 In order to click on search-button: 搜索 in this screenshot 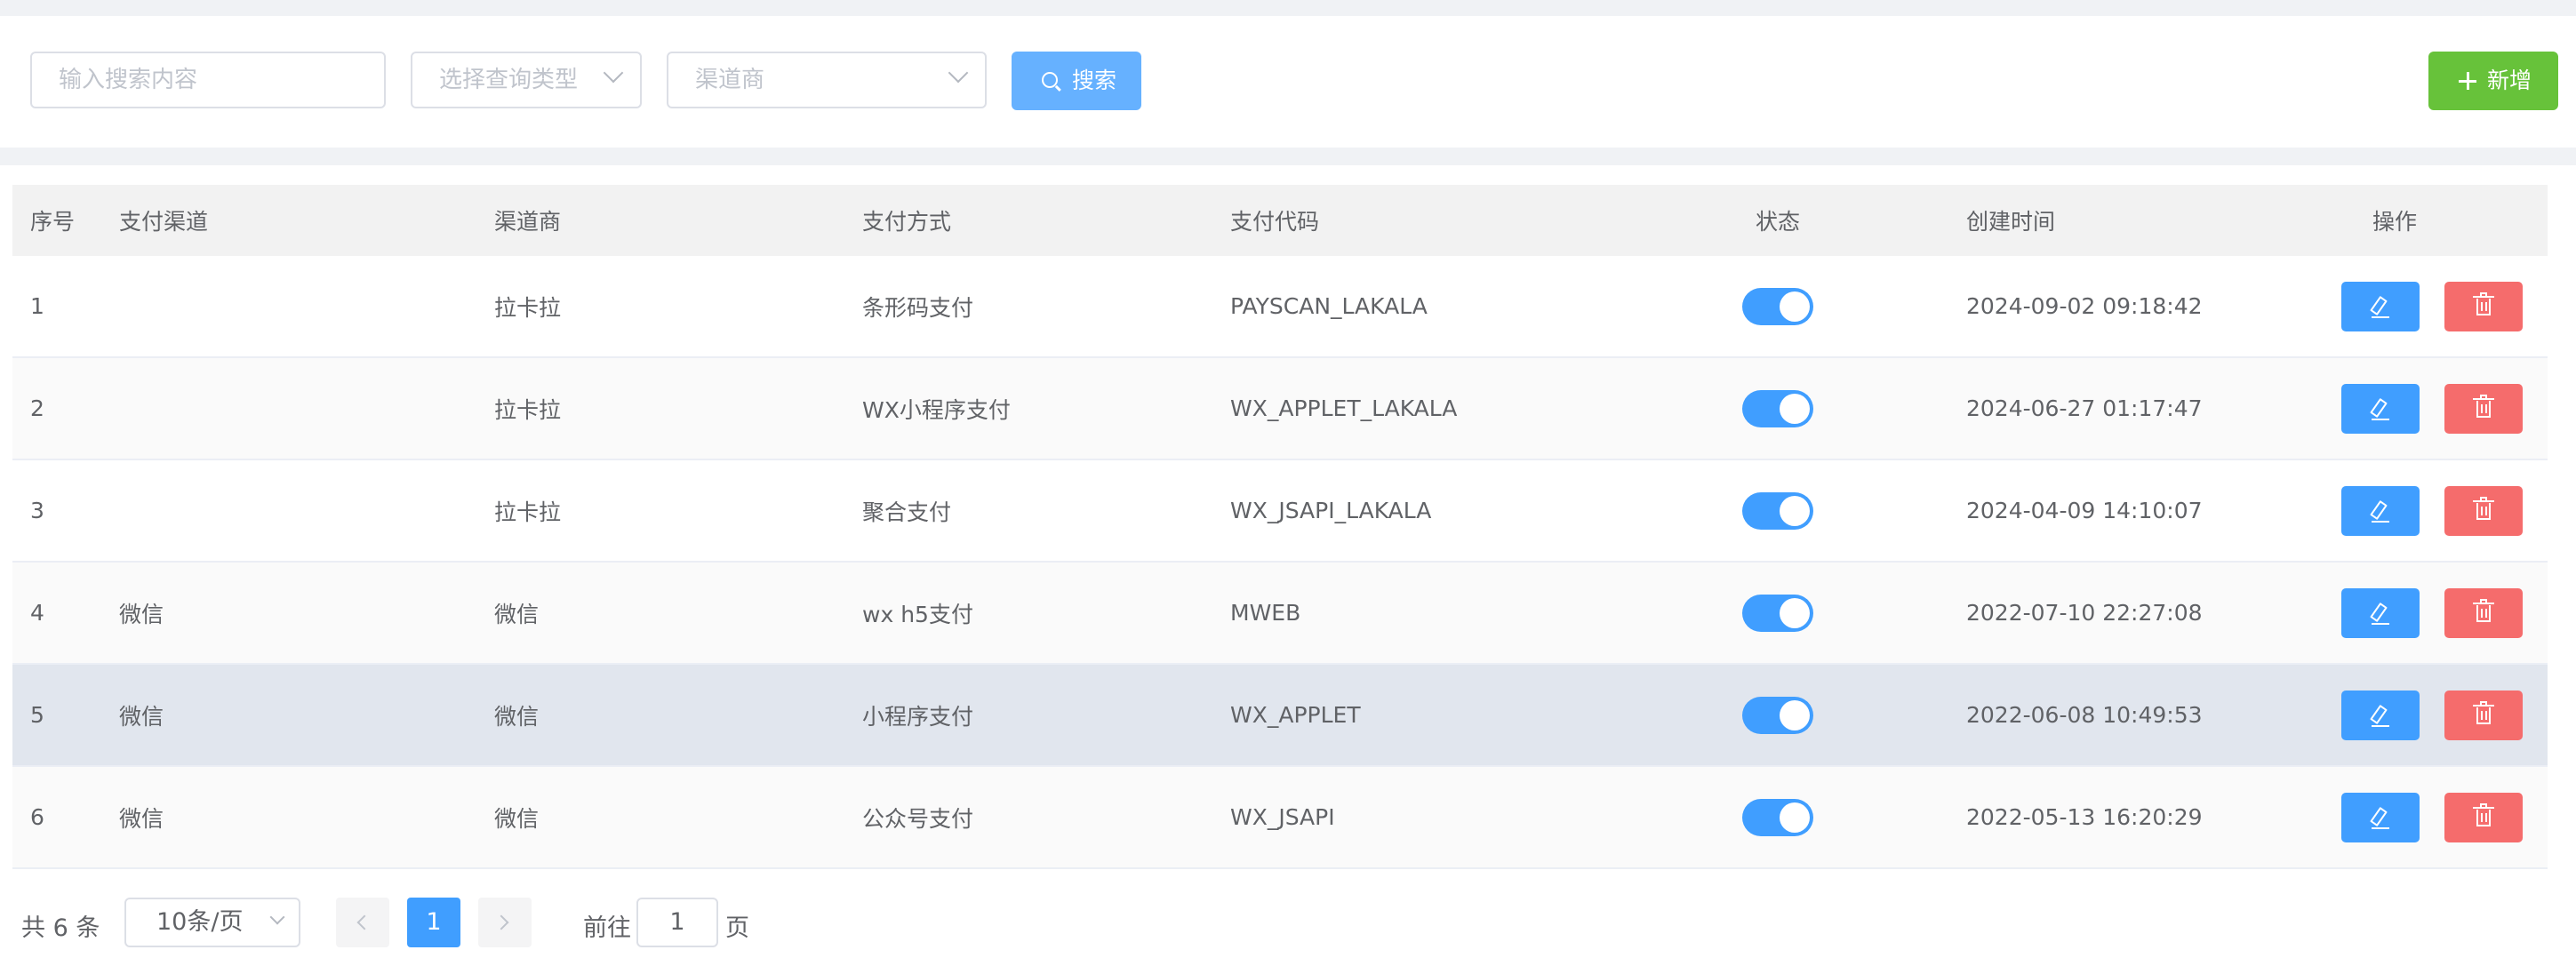, I will do `click(1076, 81)`.